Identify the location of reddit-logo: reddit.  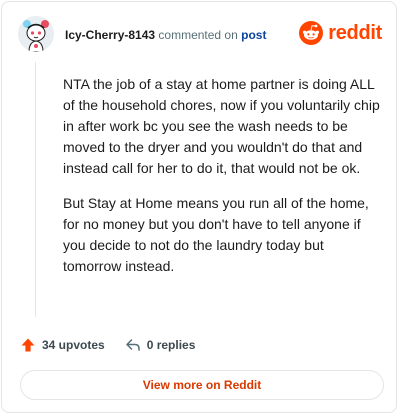
(340, 33).